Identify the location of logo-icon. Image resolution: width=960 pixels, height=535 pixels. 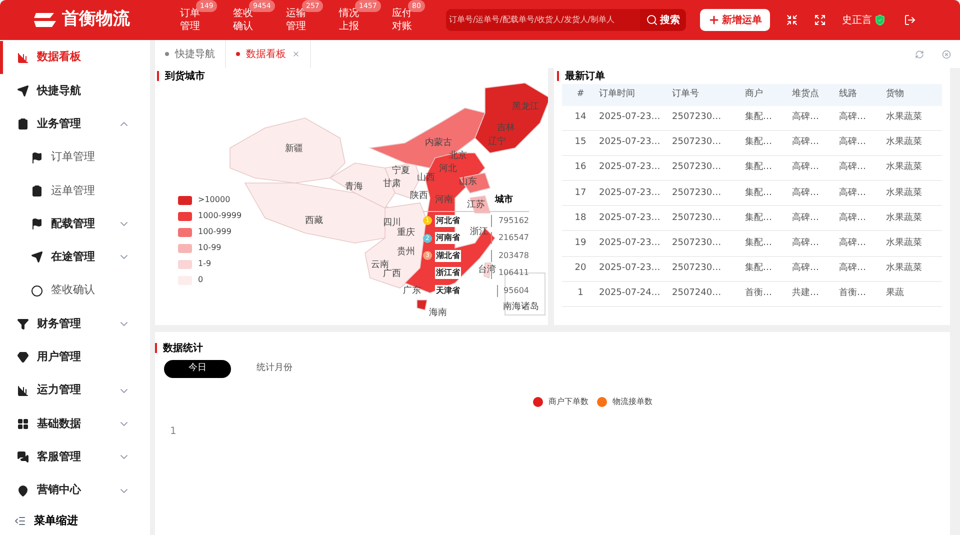
(45, 20).